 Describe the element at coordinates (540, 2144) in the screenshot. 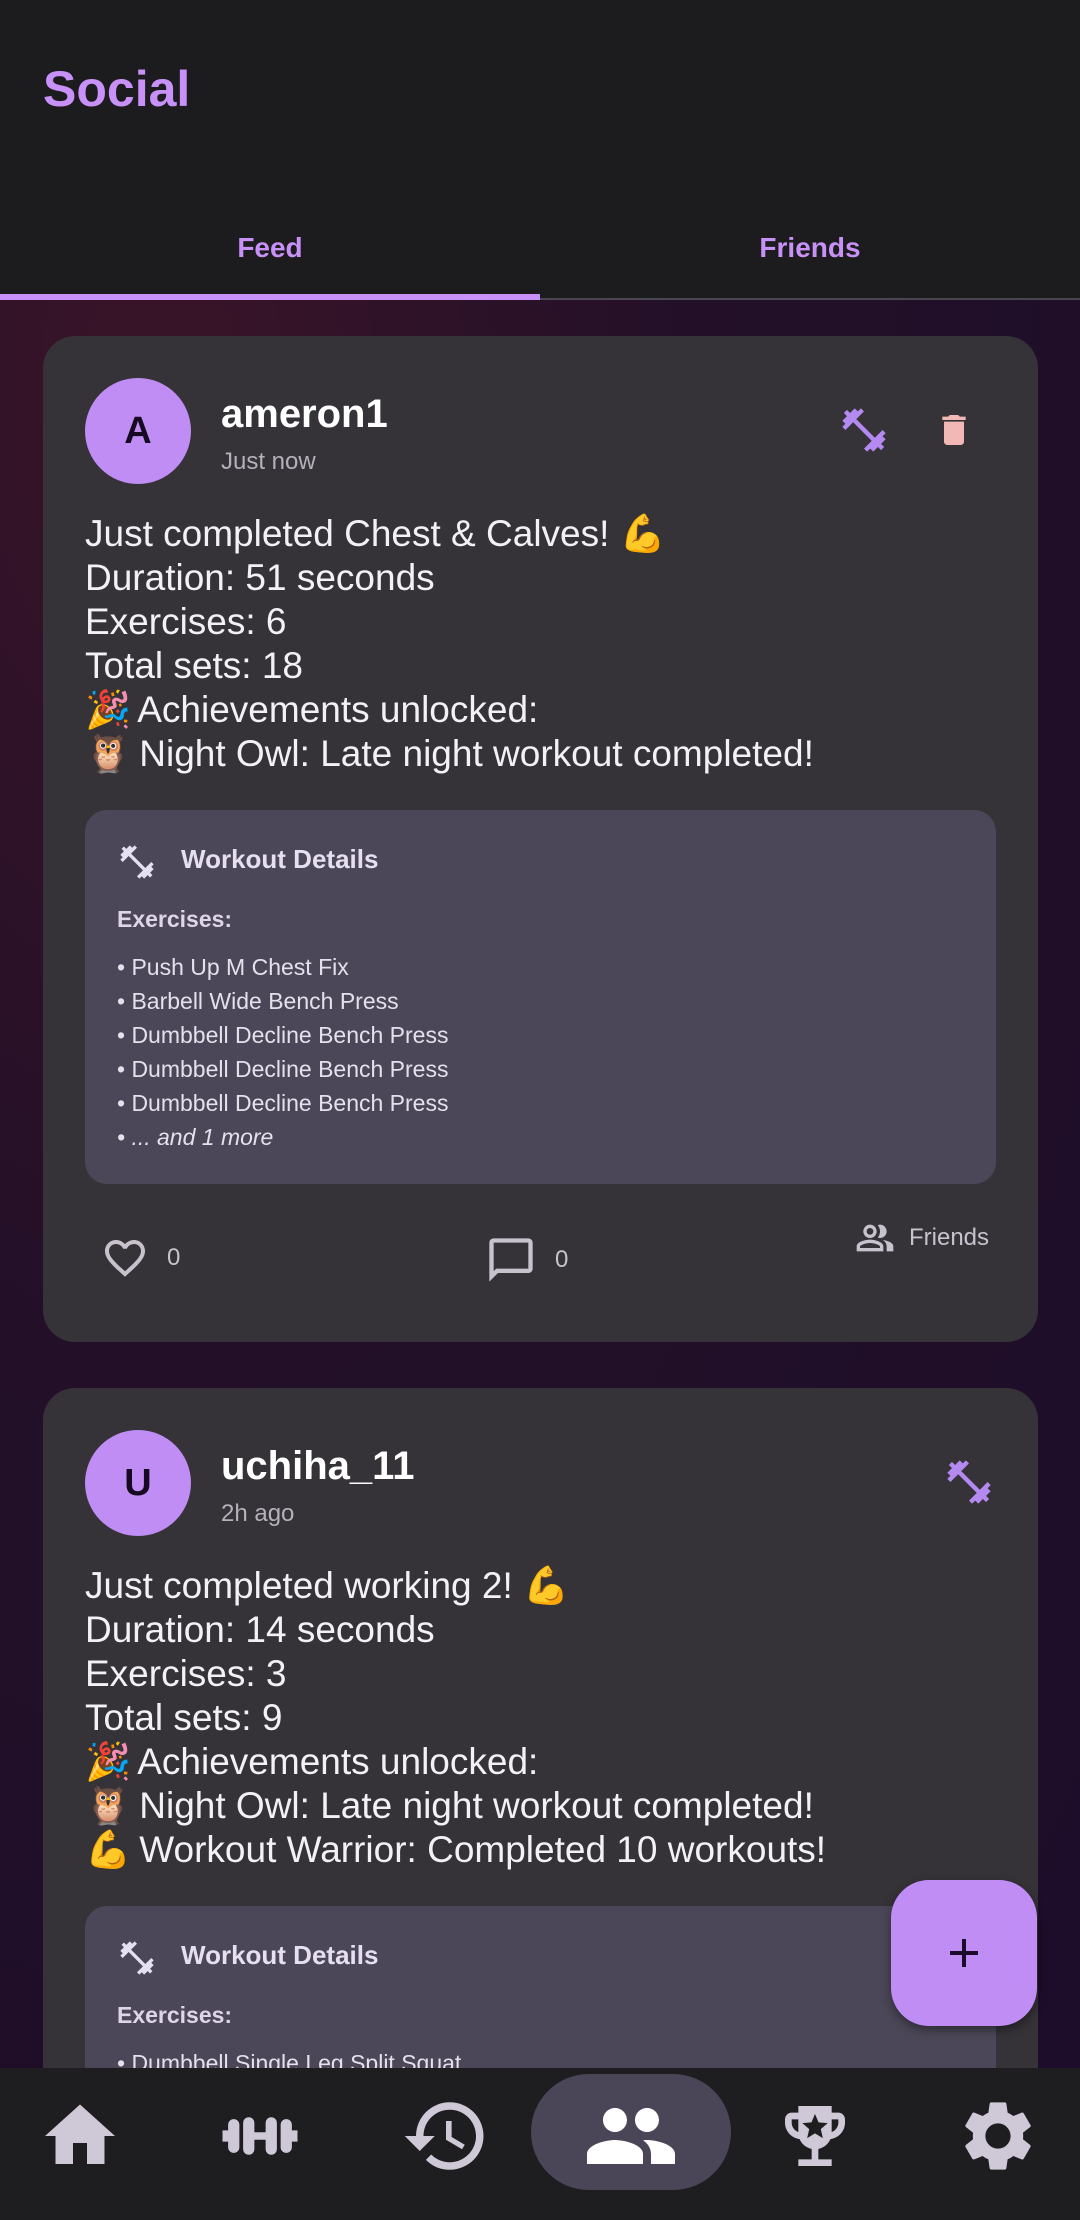

I see `bottom-navigation` at that location.